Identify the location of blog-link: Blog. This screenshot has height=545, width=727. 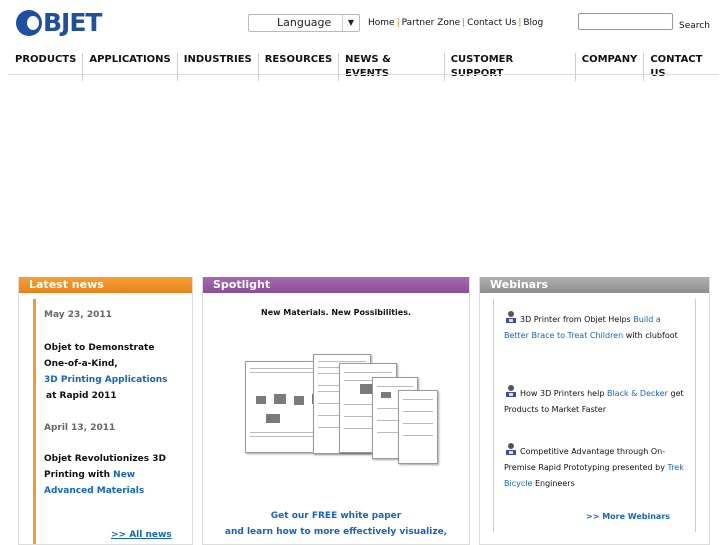
(533, 23).